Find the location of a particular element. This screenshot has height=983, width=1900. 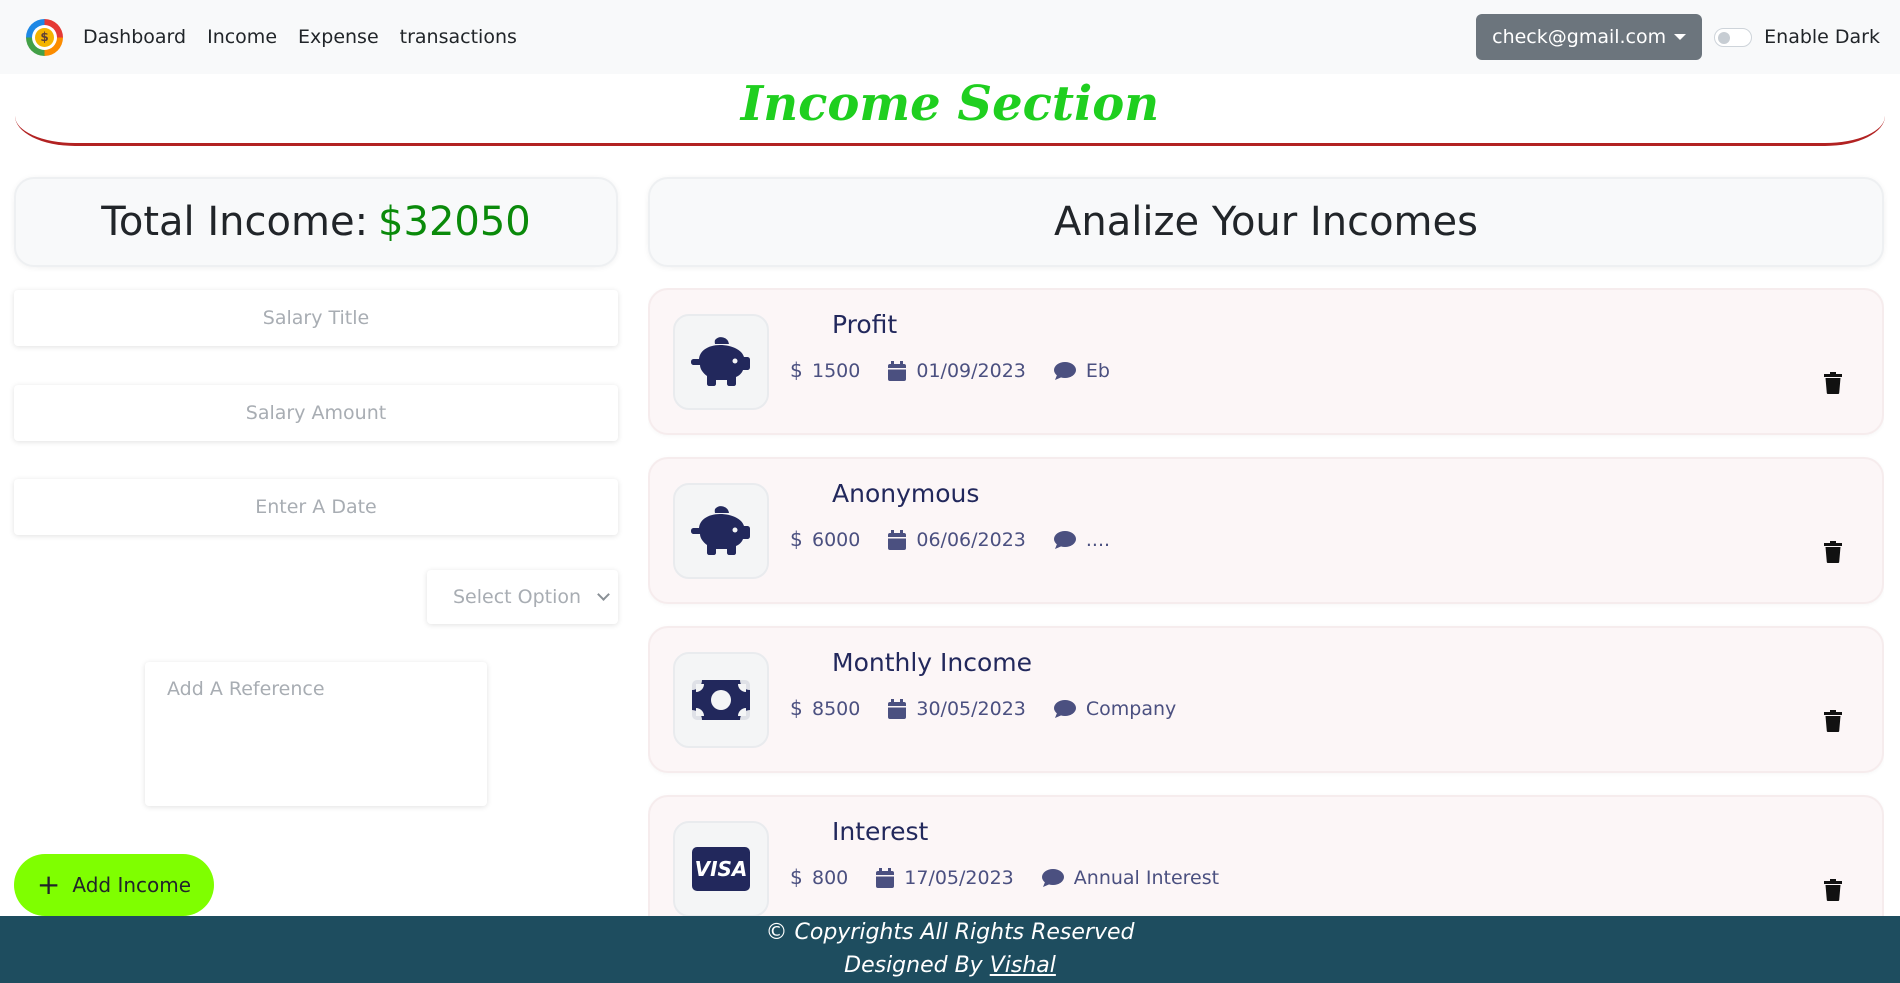

add-income-label: Add Income is located at coordinates (132, 885).